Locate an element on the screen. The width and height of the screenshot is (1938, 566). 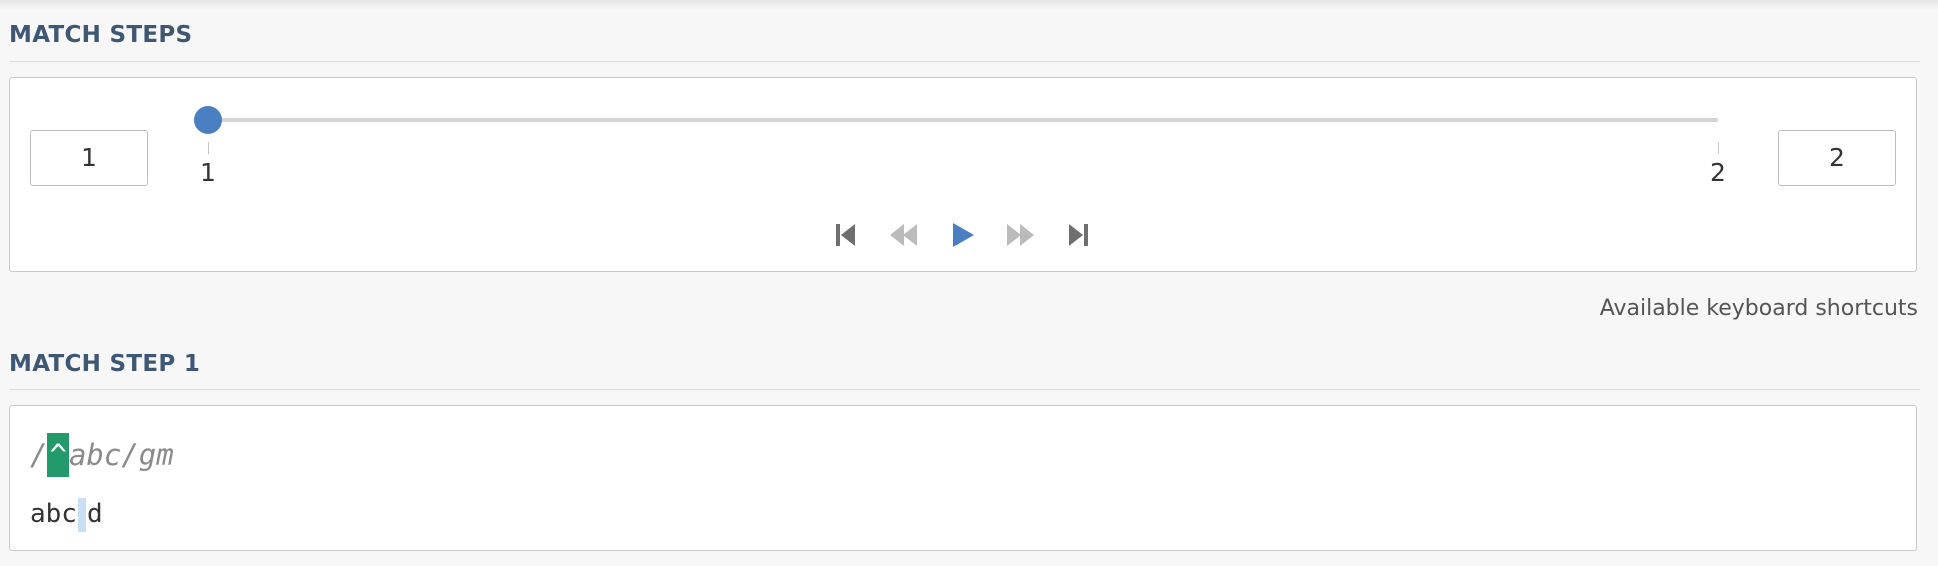
next-step-icon is located at coordinates (1020, 235).